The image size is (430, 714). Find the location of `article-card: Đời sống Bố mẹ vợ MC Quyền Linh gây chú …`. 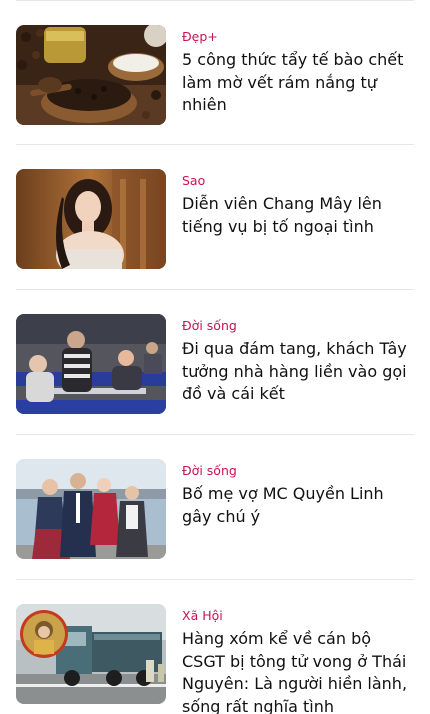

article-card: Đời sống Bố mẹ vợ MC Quyền Linh gây chú … is located at coordinates (215, 509).